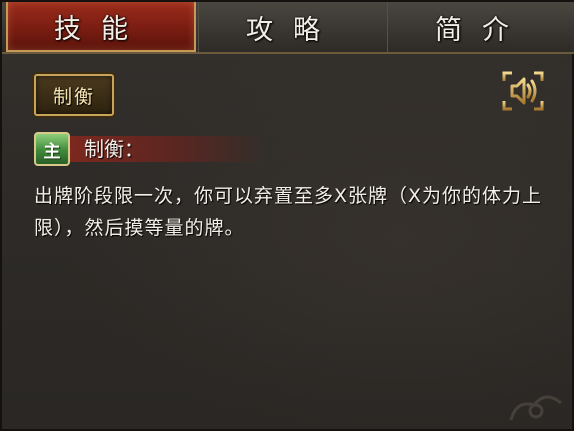 The height and width of the screenshot is (431, 574). What do you see at coordinates (523, 91) in the screenshot?
I see `speaker-icon` at bounding box center [523, 91].